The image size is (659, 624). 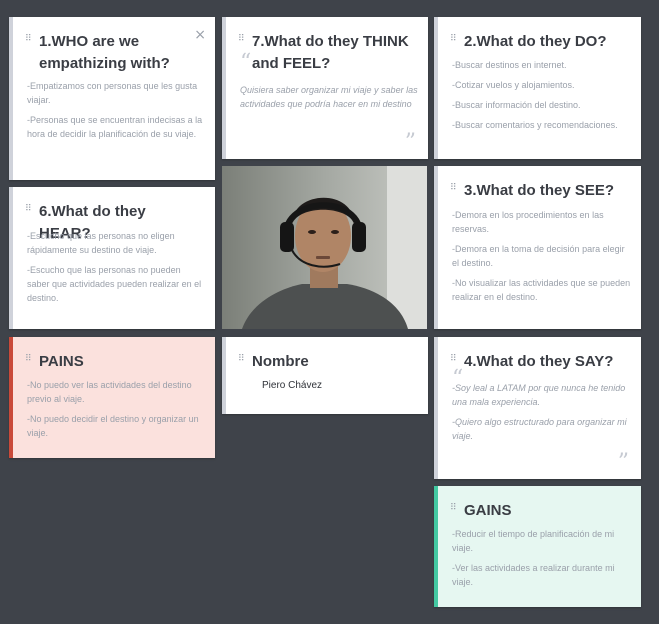 I want to click on card-title: 1.WHO are we empathizing with?, so click(x=104, y=52).